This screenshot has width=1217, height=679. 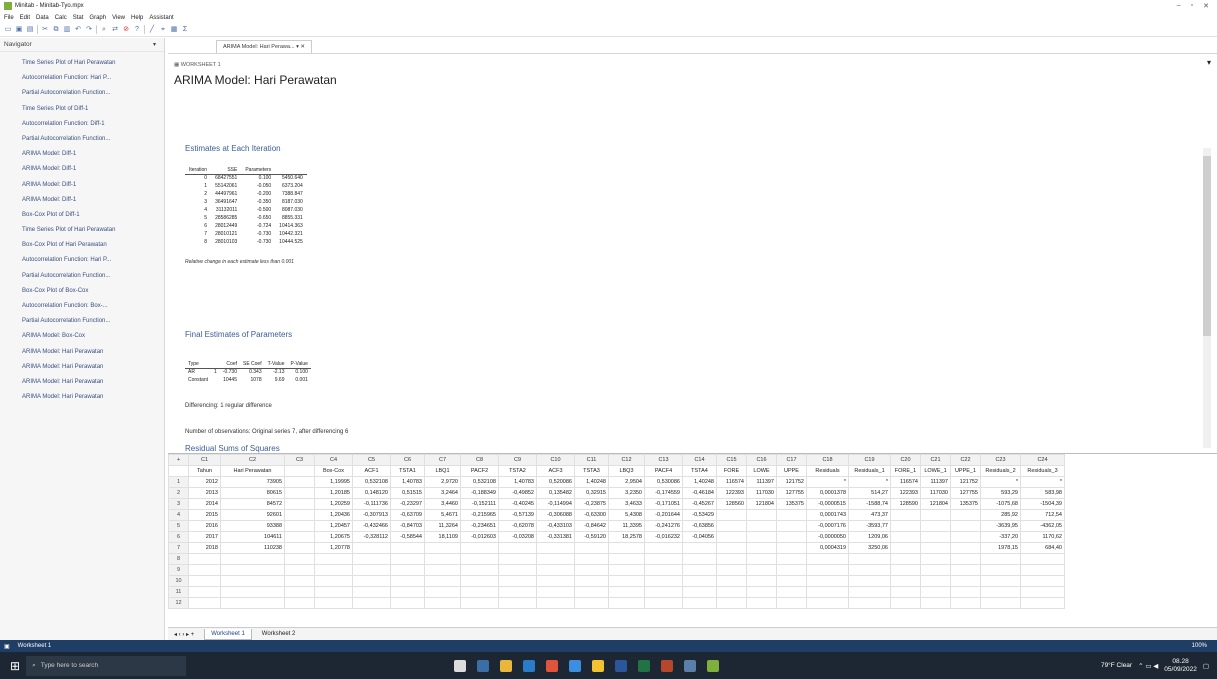 What do you see at coordinates (869, 493) in the screenshot?
I see `table-cell: 514,27` at bounding box center [869, 493].